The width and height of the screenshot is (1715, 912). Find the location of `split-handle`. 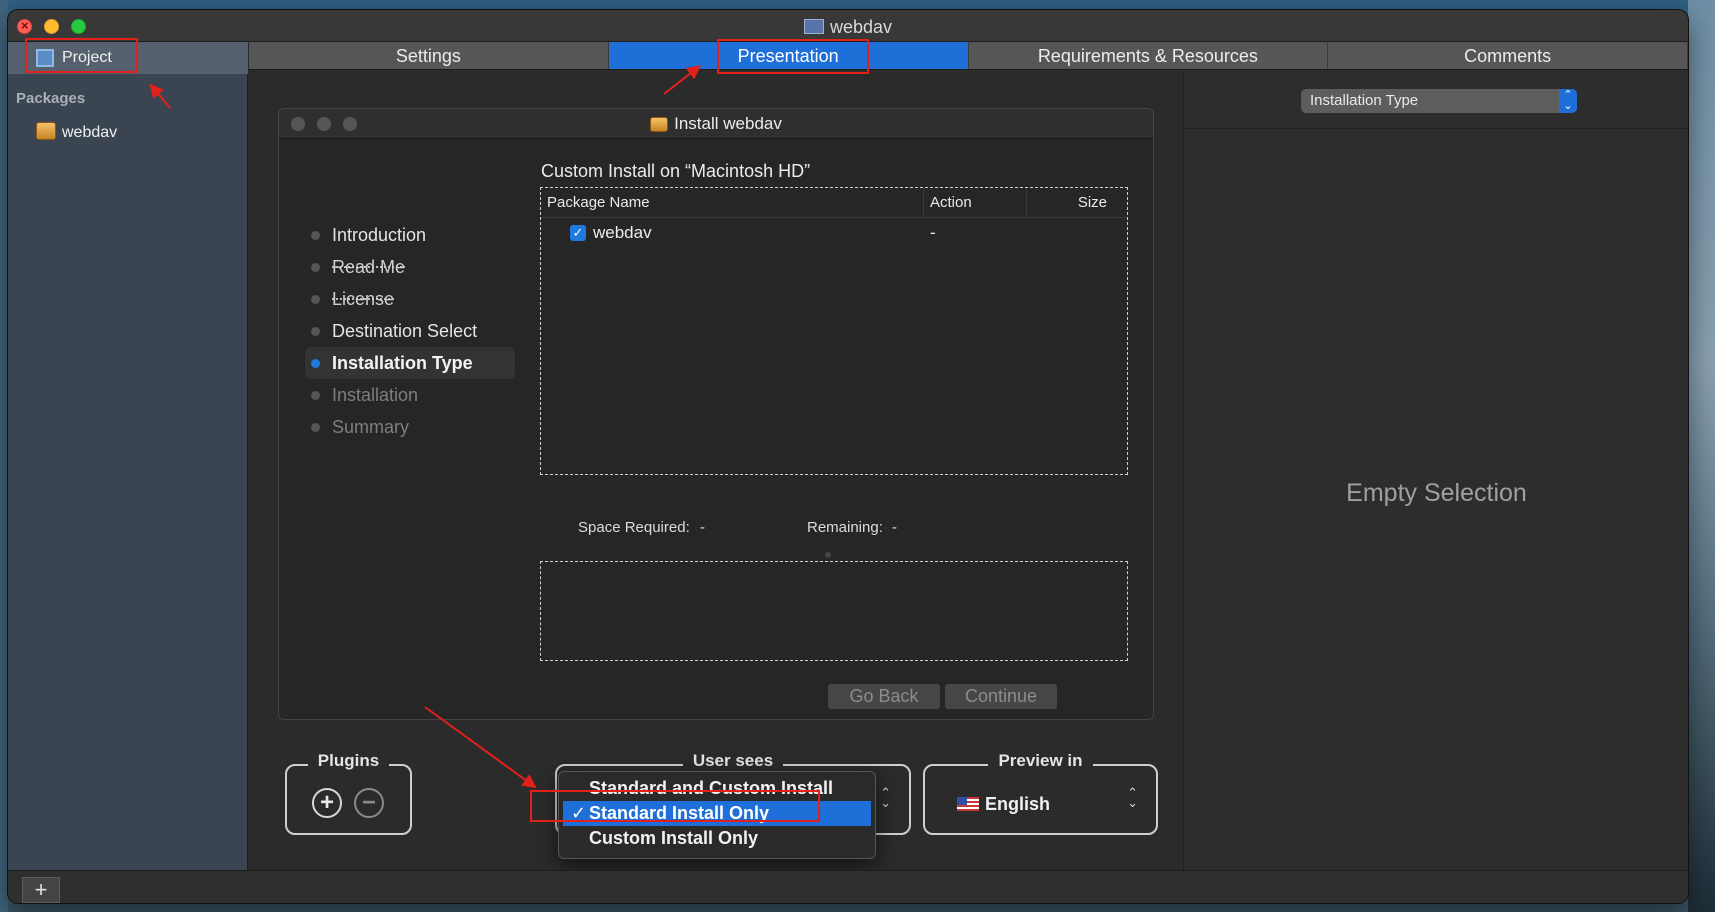

split-handle is located at coordinates (828, 555).